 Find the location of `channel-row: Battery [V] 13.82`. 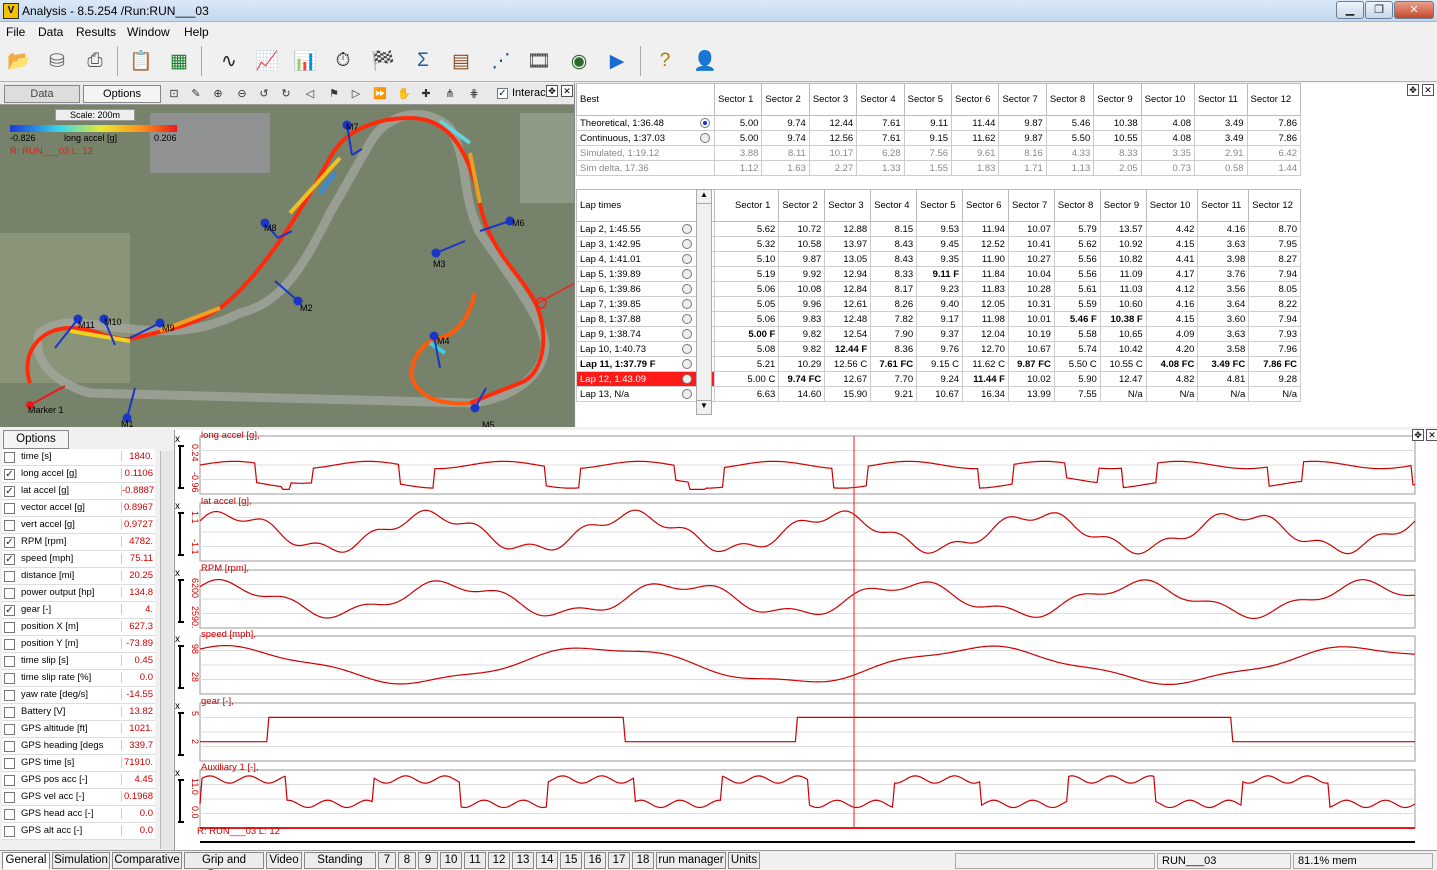

channel-row: Battery [V] 13.82 is located at coordinates (78, 712).